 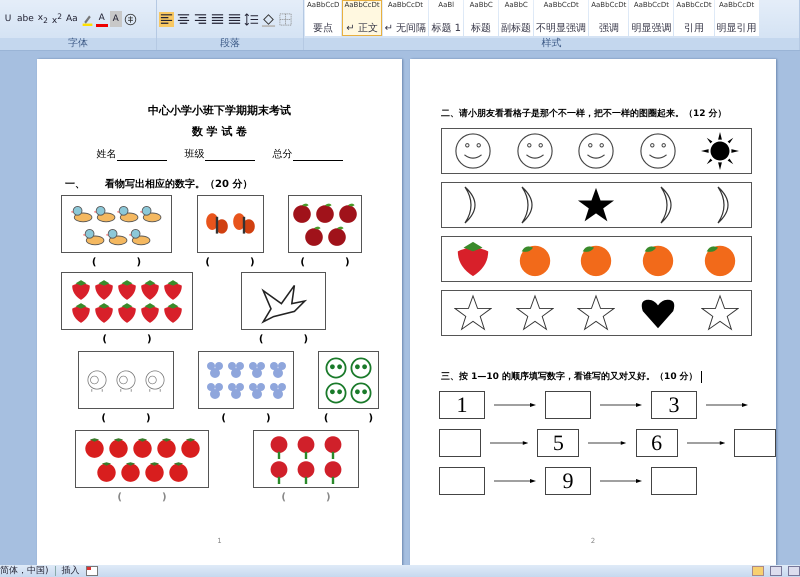 I want to click on paint-bucket-icon, so click(x=268, y=19).